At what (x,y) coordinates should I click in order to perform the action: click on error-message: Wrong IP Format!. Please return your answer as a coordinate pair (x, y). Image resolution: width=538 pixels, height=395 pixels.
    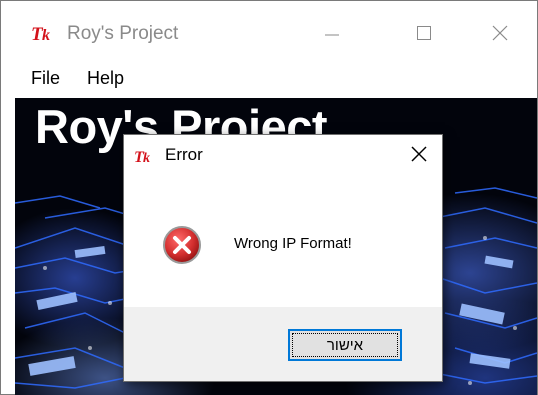
    Looking at the image, I should click on (293, 243).